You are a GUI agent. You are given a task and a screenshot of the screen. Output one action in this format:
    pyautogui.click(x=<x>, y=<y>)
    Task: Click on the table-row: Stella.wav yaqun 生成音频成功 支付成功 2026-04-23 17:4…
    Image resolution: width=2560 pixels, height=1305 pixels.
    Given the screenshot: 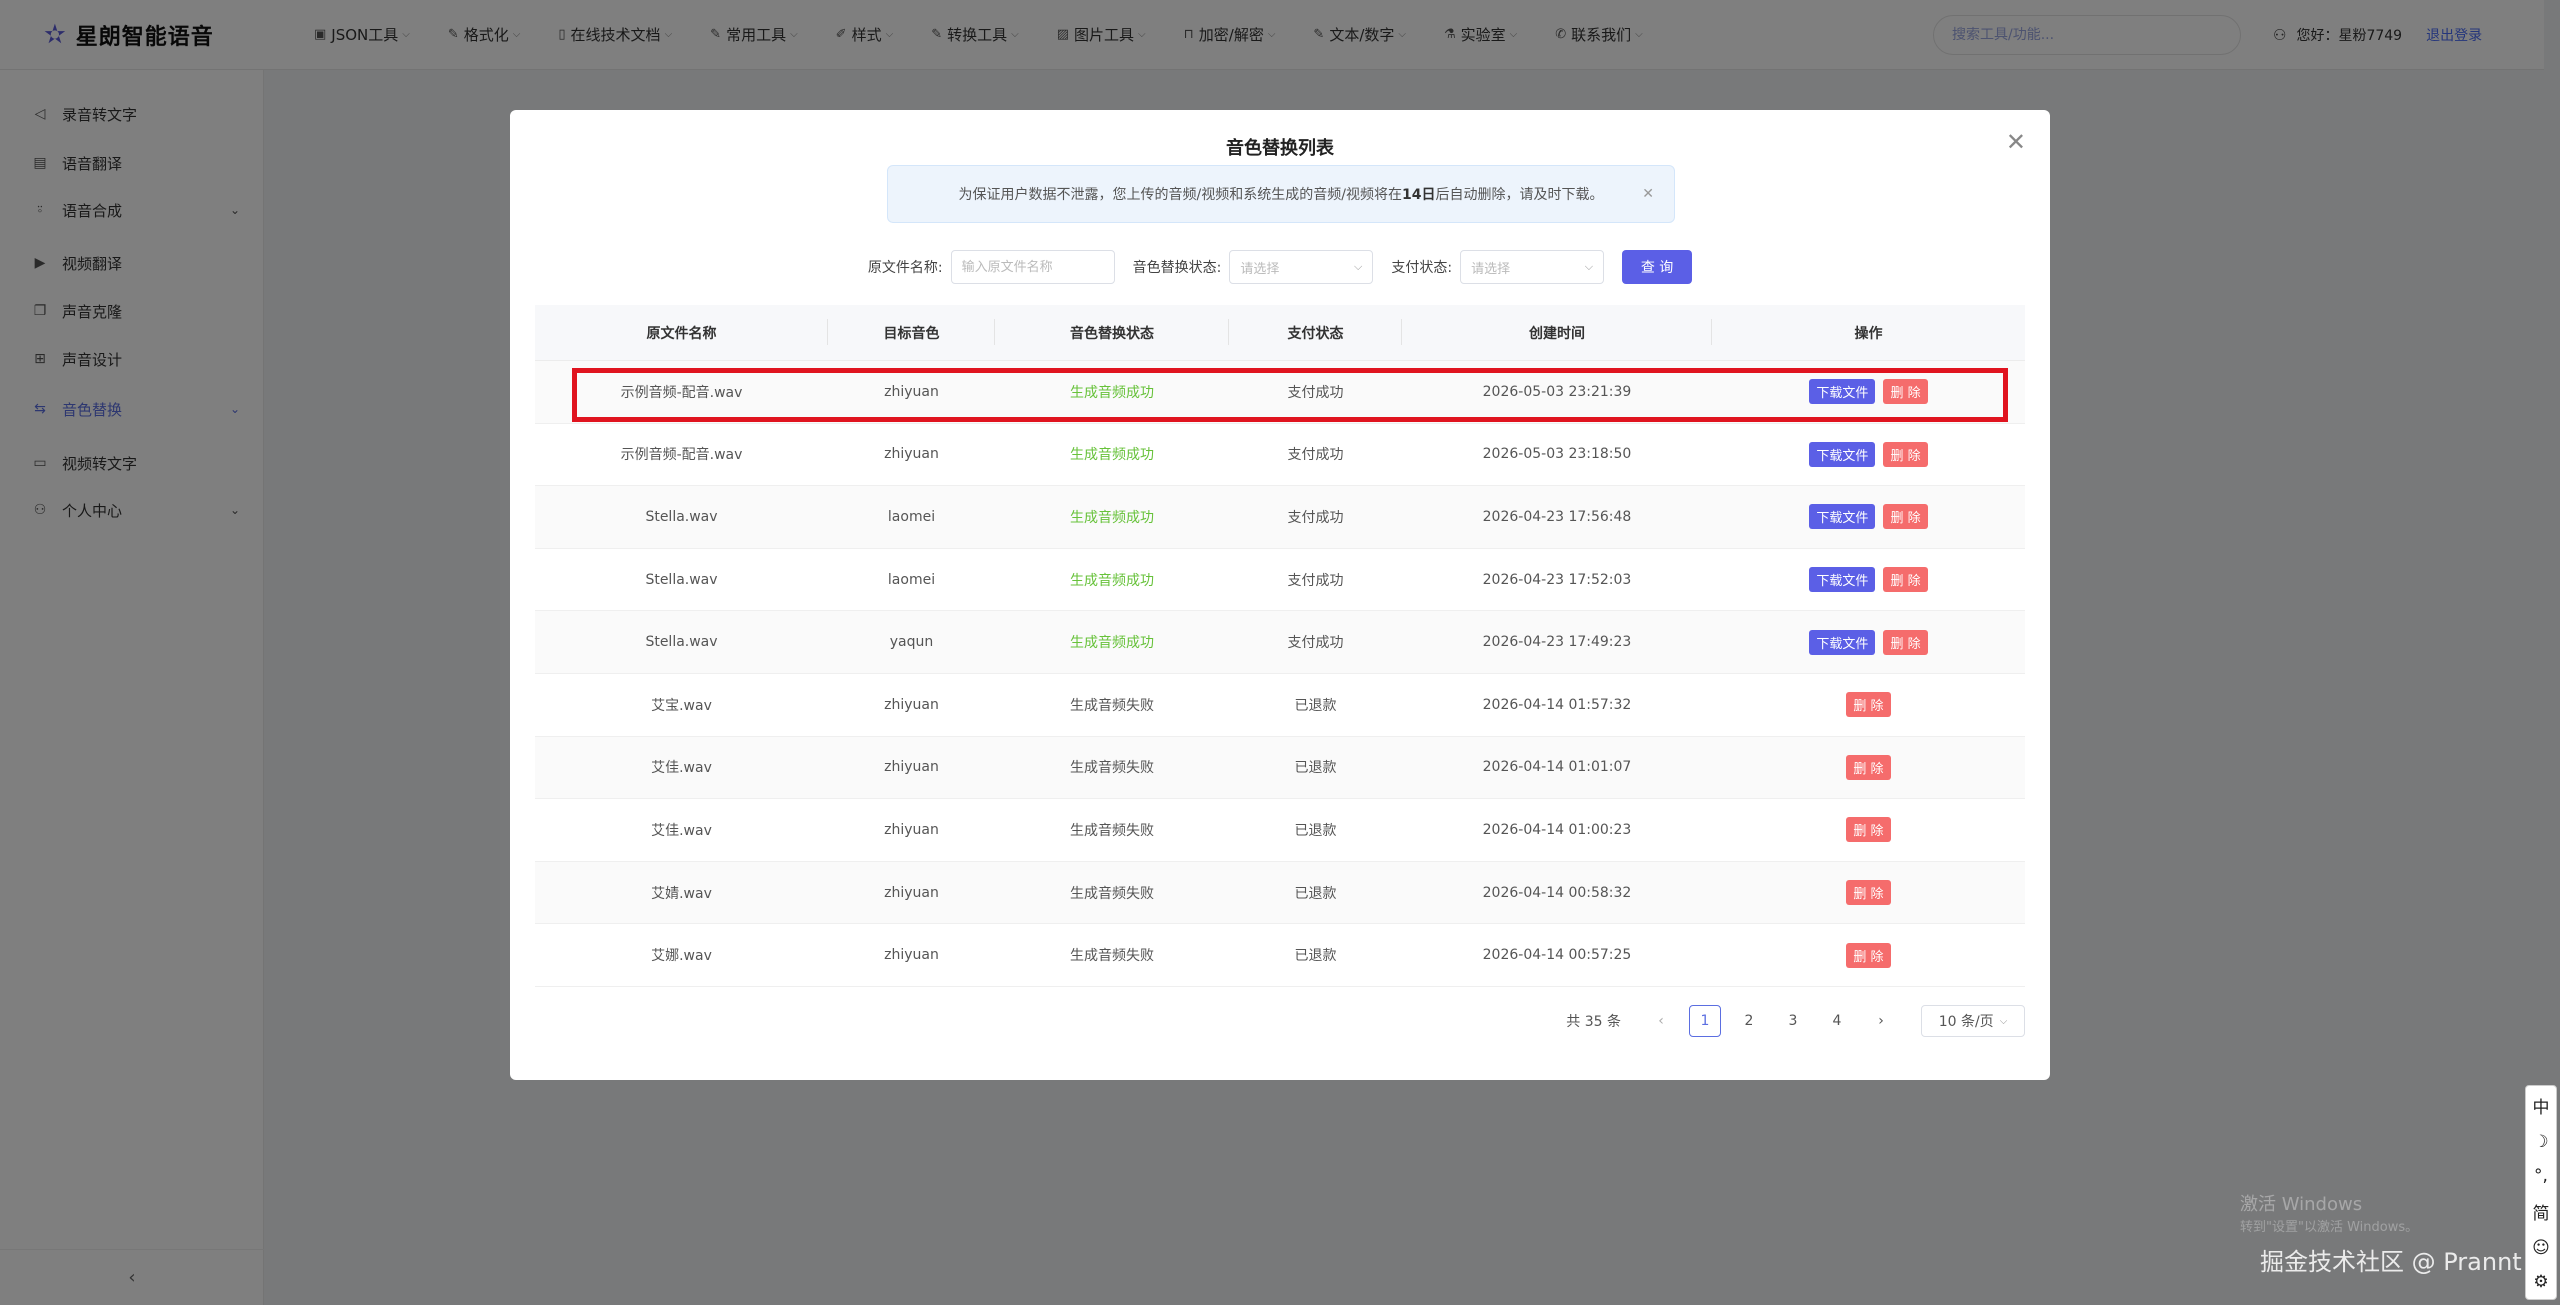 What is the action you would take?
    pyautogui.click(x=1280, y=642)
    